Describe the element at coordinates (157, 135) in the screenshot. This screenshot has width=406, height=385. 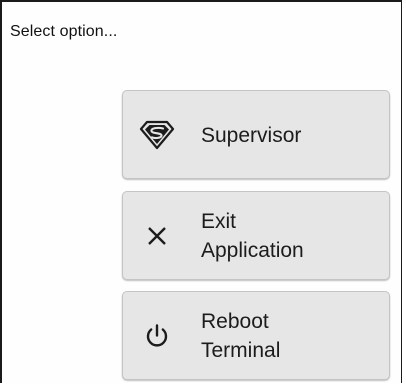
I see `superman-shield-icon` at that location.